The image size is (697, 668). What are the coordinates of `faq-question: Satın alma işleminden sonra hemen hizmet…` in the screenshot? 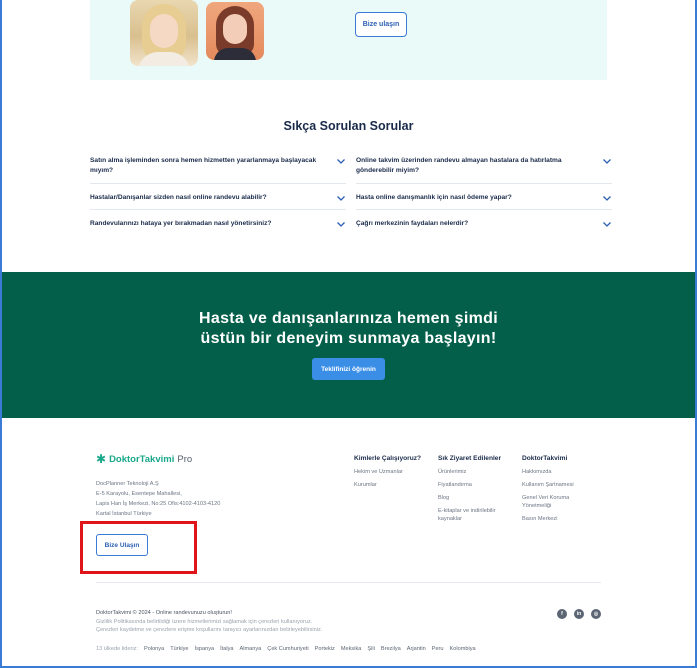 It's located at (218, 165).